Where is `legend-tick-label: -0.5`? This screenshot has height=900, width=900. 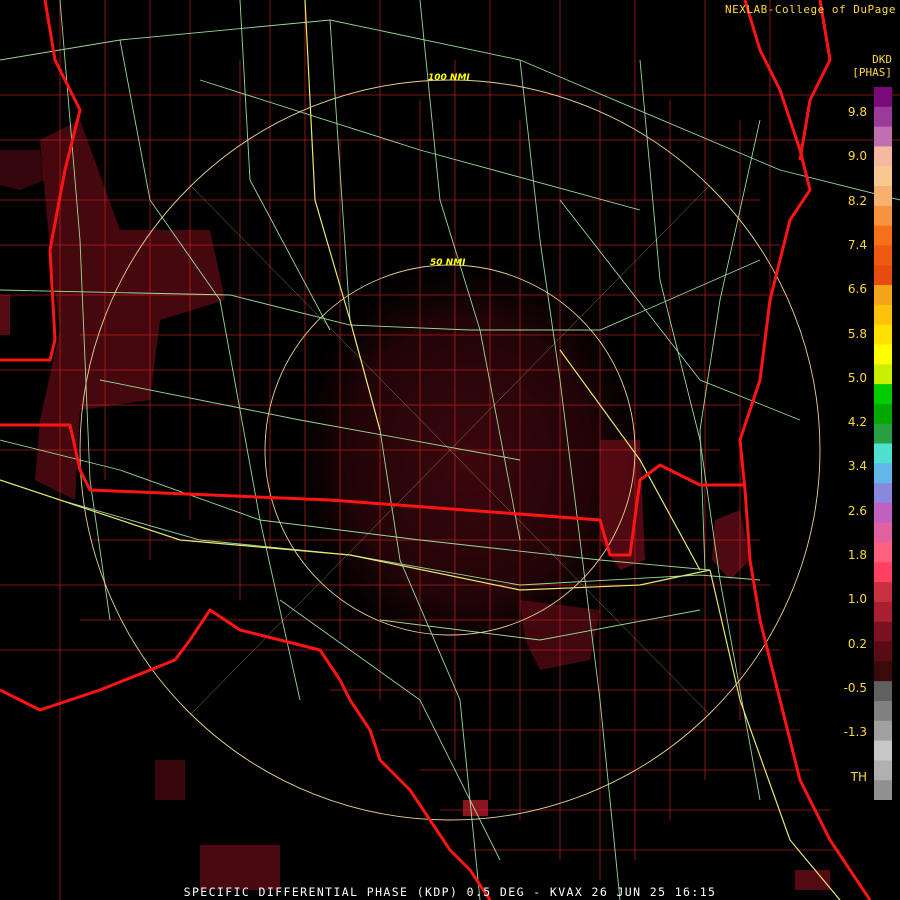
legend-tick-label: -0.5 is located at coordinates (855, 687).